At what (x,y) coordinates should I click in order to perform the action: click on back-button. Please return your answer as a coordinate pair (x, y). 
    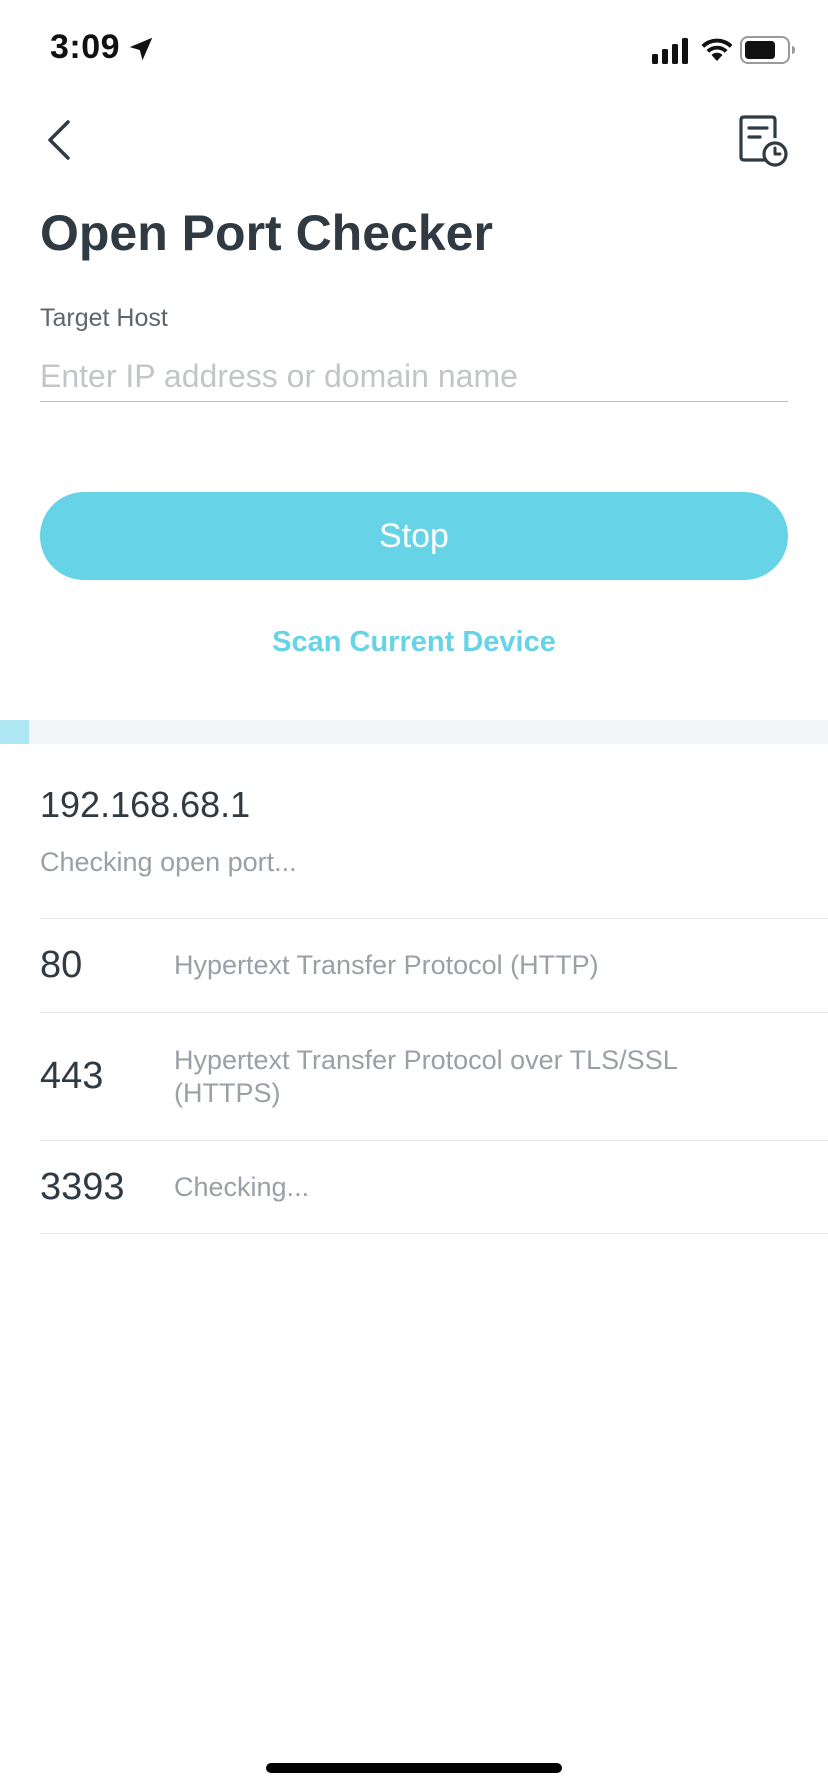
    Looking at the image, I should click on (62, 140).